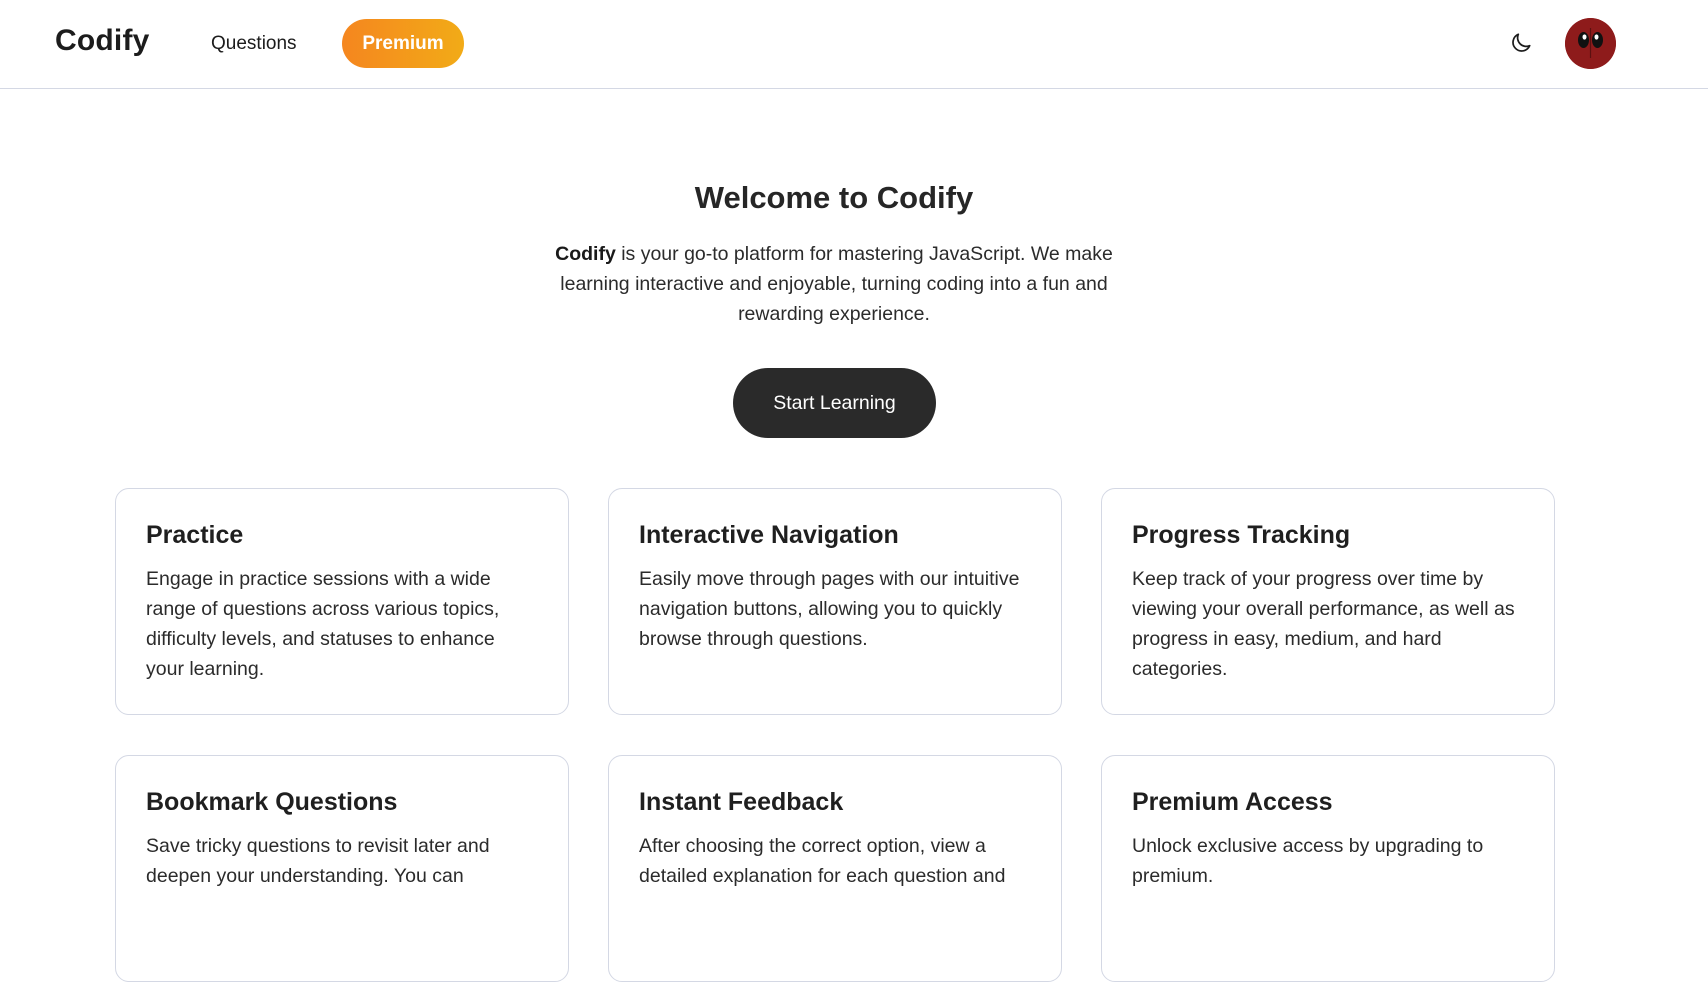 The image size is (1708, 982). I want to click on feature-card-title: Interactive Navigation, so click(769, 535).